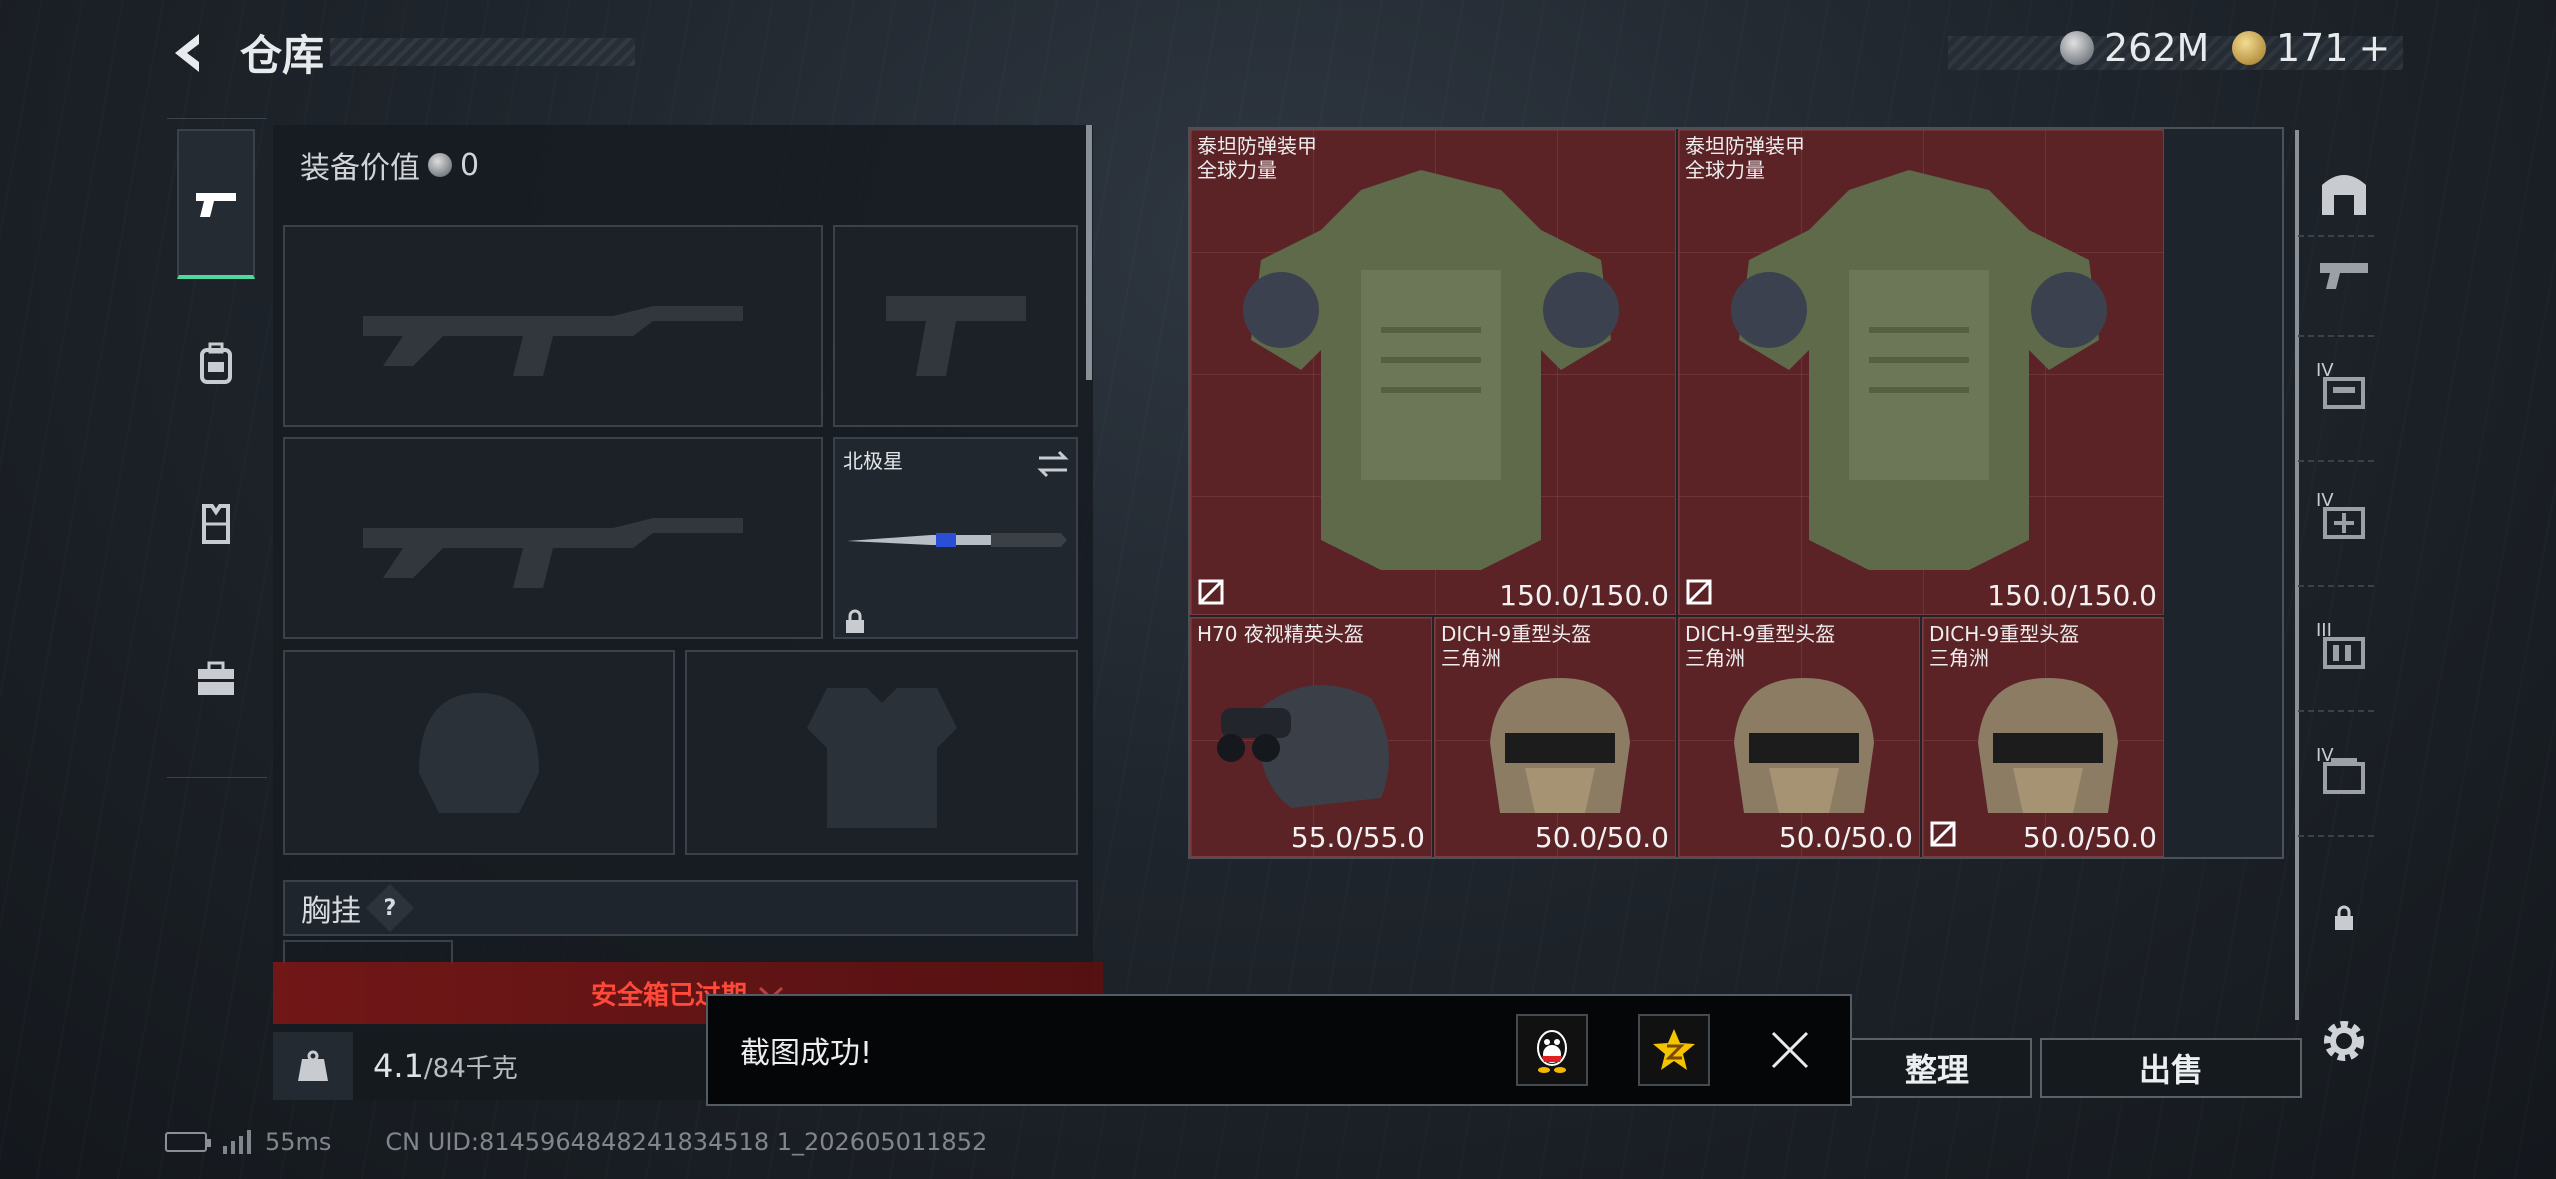 Image resolution: width=2556 pixels, height=1179 pixels. Describe the element at coordinates (217, 448) in the screenshot. I see `loadout-tabs` at that location.